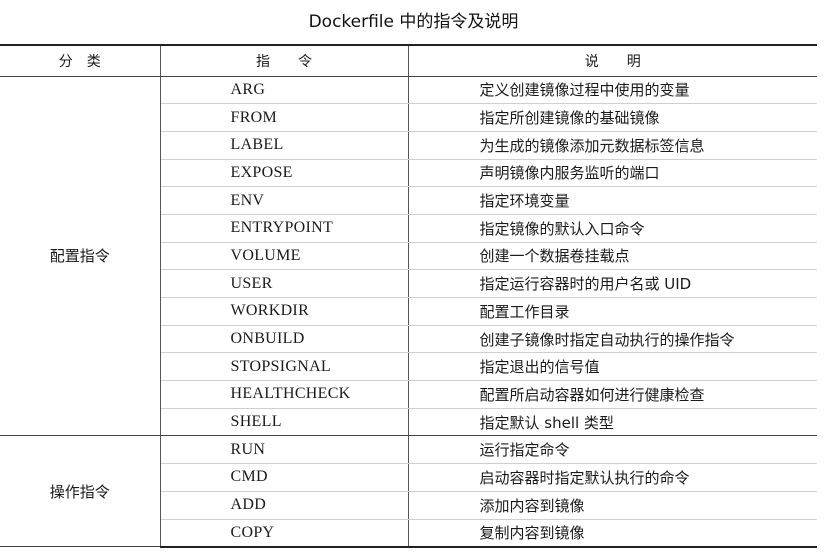  Describe the element at coordinates (284, 228) in the screenshot. I see `instruction-cell: ENTRYPOINT` at that location.